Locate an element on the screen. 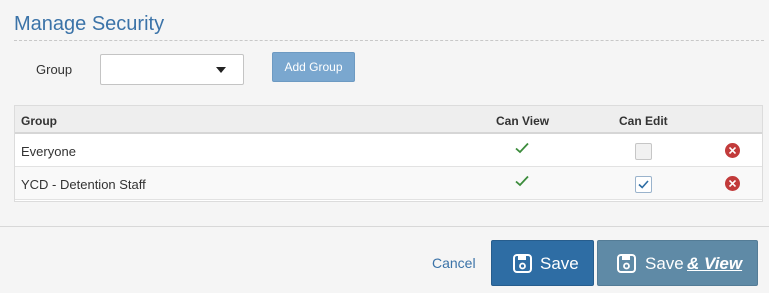 The image size is (769, 293). checkmark-icon is located at coordinates (643, 184).